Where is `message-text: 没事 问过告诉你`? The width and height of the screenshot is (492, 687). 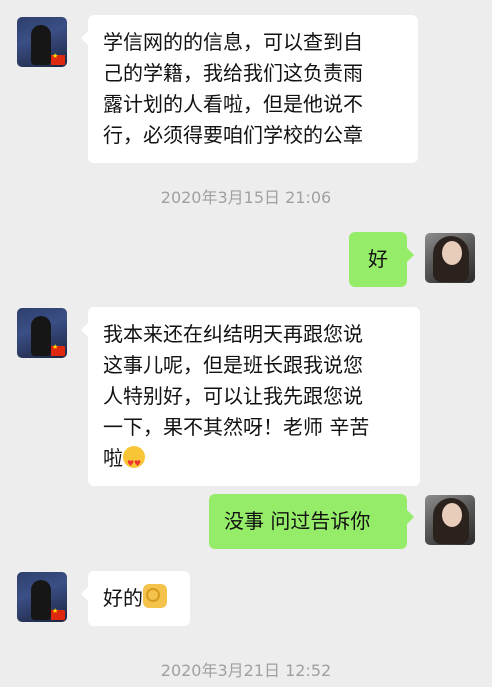
message-text: 没事 问过告诉你 is located at coordinates (297, 521).